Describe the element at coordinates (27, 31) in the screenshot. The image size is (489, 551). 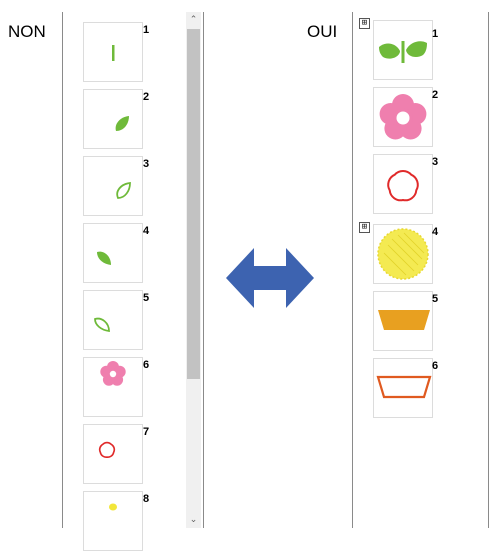
I see `label-non: NON` at that location.